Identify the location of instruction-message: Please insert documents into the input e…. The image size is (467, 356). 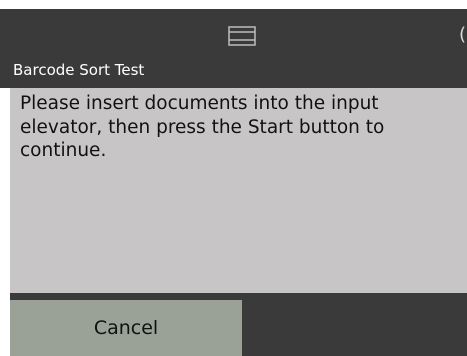
(202, 127).